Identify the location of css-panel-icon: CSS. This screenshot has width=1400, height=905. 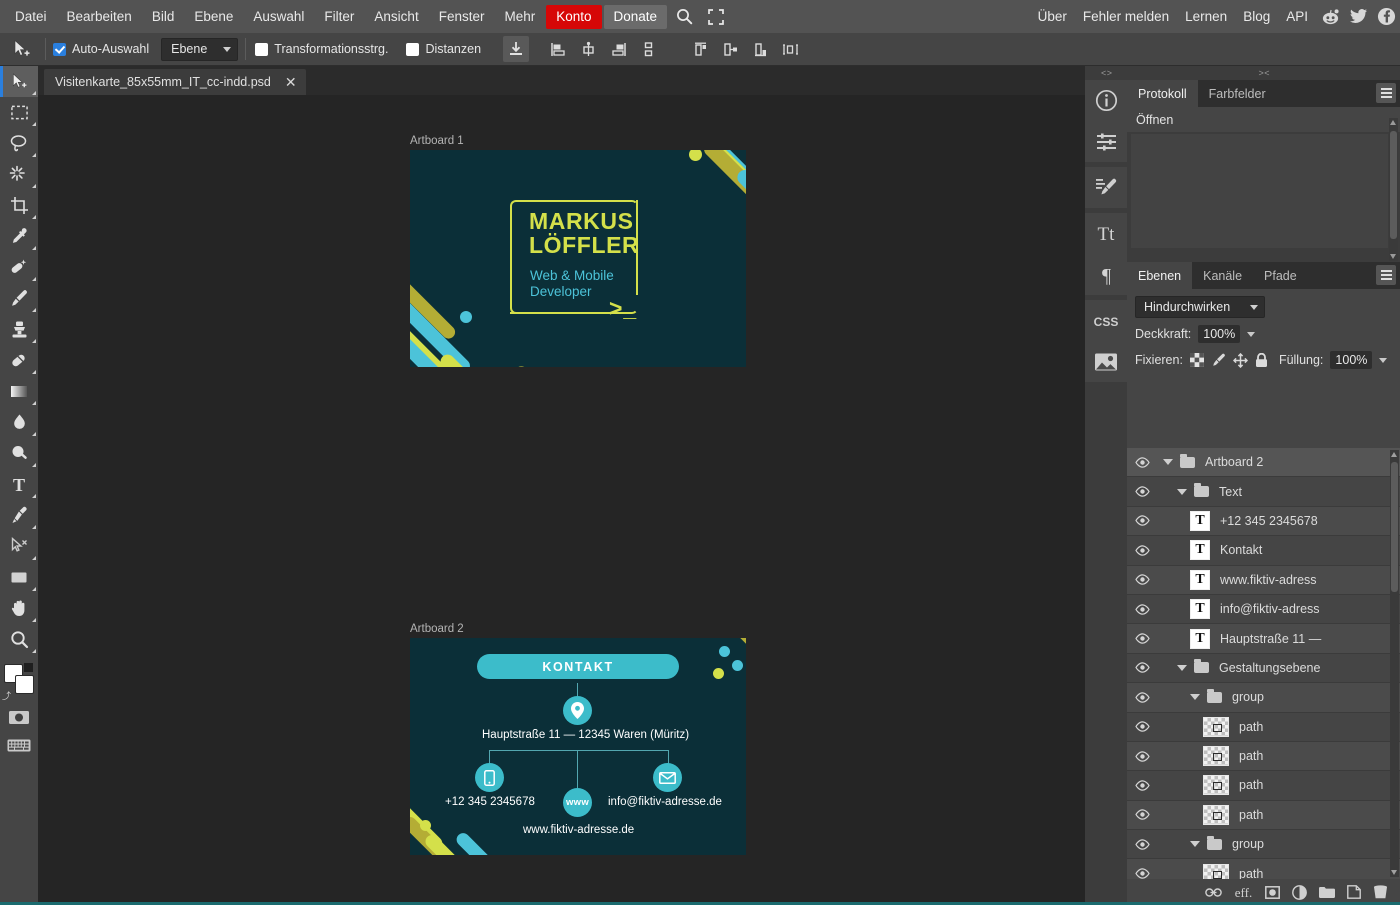
(1106, 320).